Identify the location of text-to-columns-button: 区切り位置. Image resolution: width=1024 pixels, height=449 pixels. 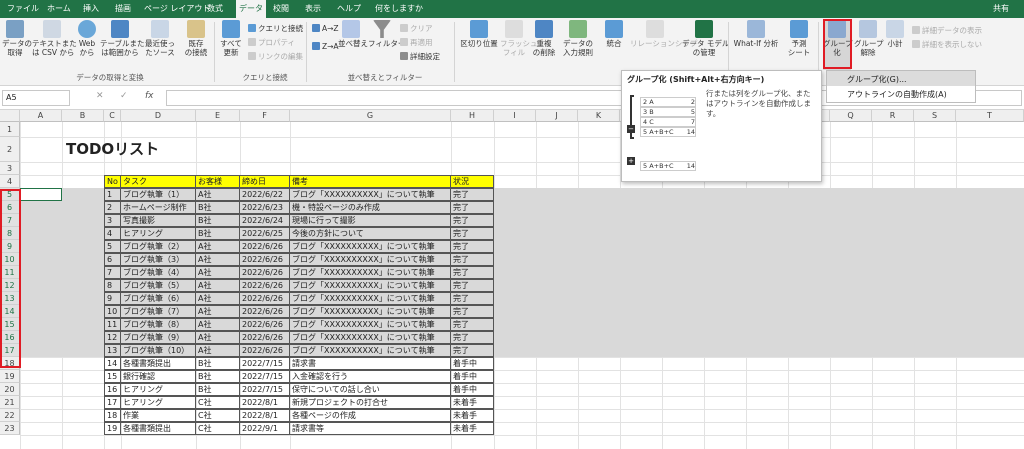
(479, 34).